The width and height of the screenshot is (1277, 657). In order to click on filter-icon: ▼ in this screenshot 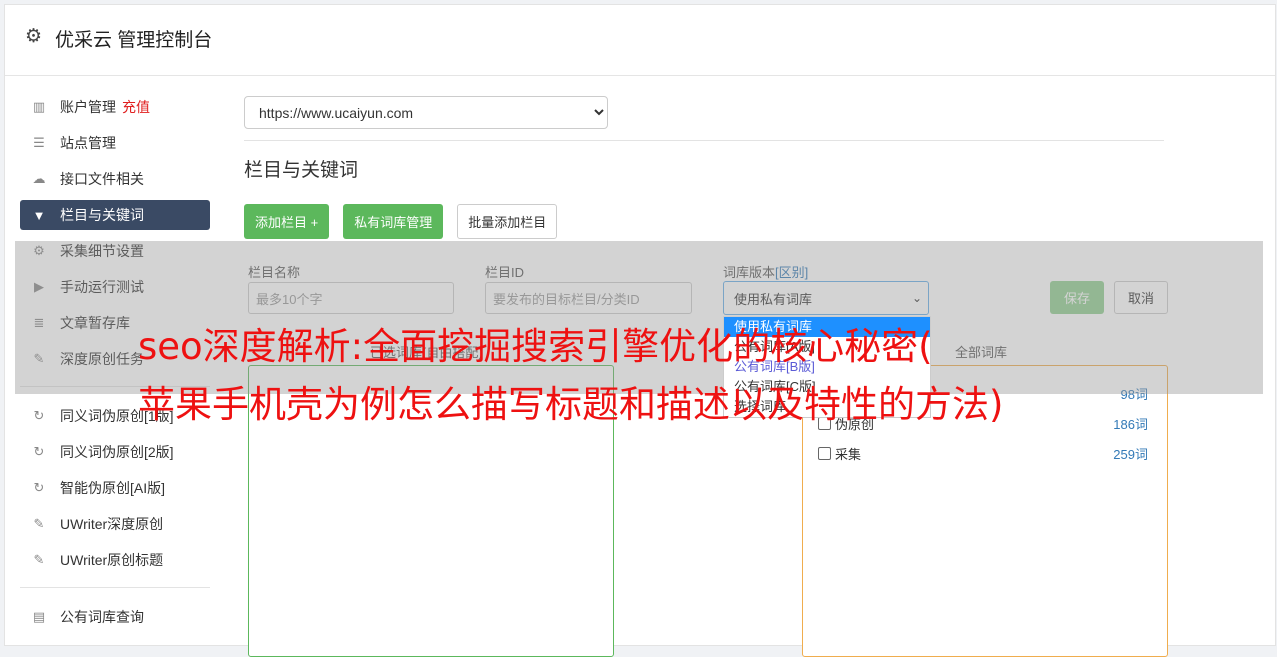, I will do `click(39, 215)`.